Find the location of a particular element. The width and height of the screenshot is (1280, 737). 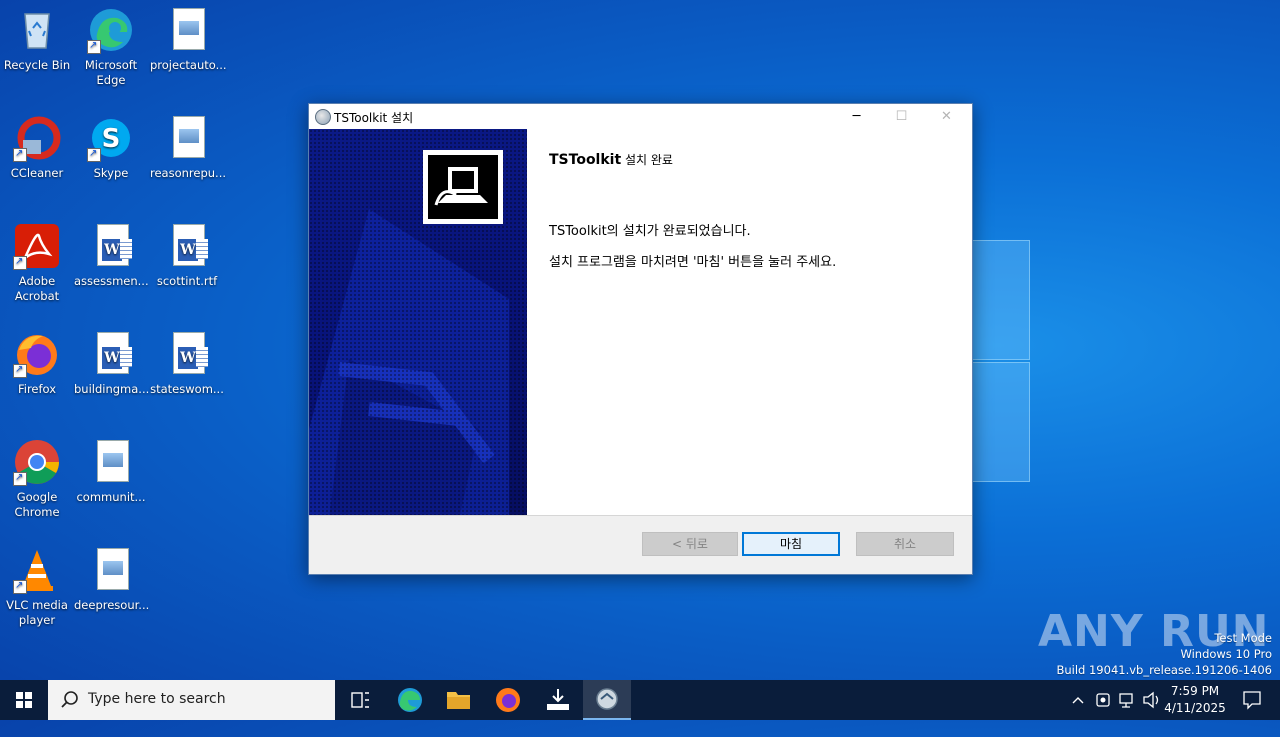

taskbar-edge is located at coordinates (410, 700).